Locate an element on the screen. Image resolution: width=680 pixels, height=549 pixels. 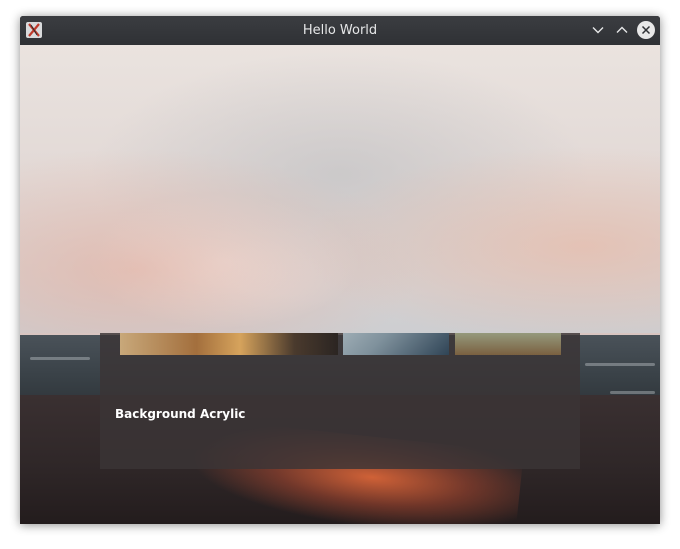
maximize-button is located at coordinates (622, 30).